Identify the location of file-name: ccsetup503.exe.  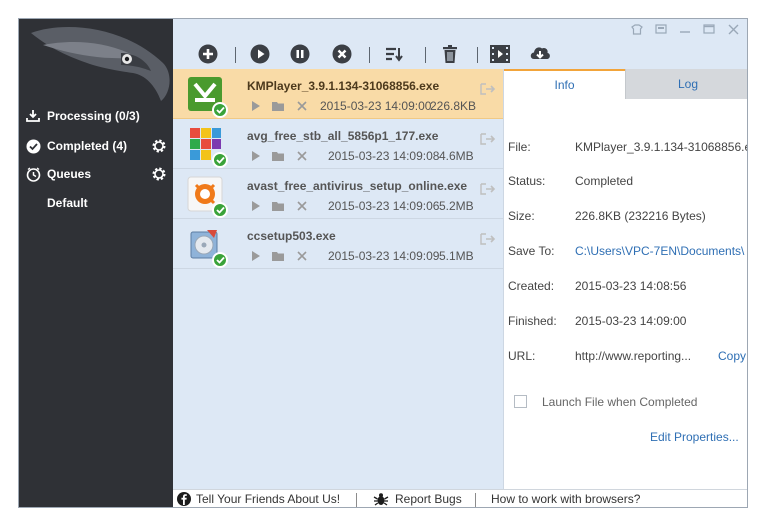
(291, 236).